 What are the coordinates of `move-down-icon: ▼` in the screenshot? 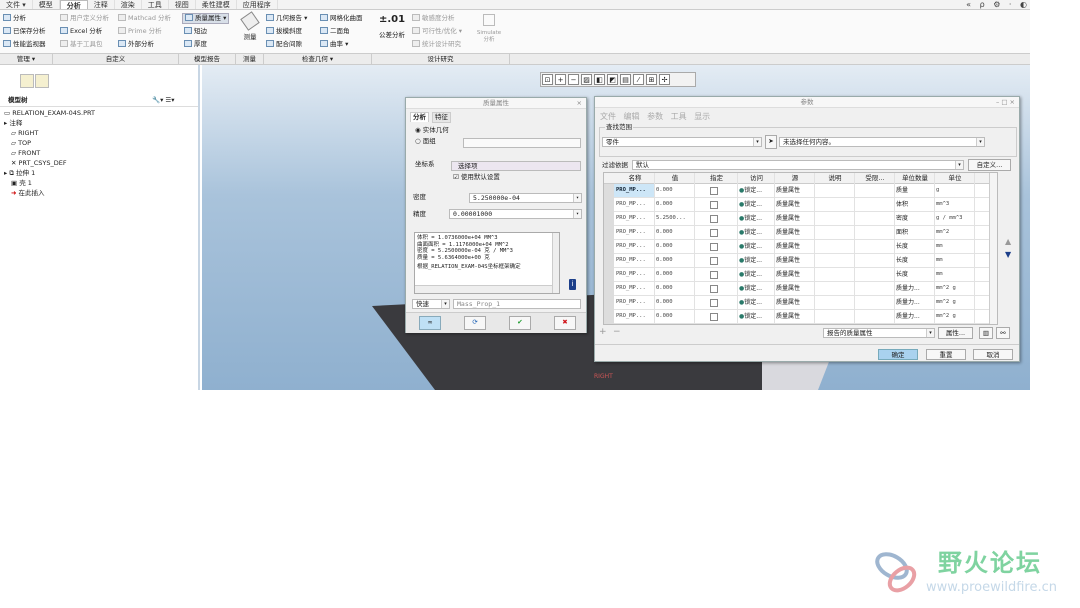 It's located at (1008, 254).